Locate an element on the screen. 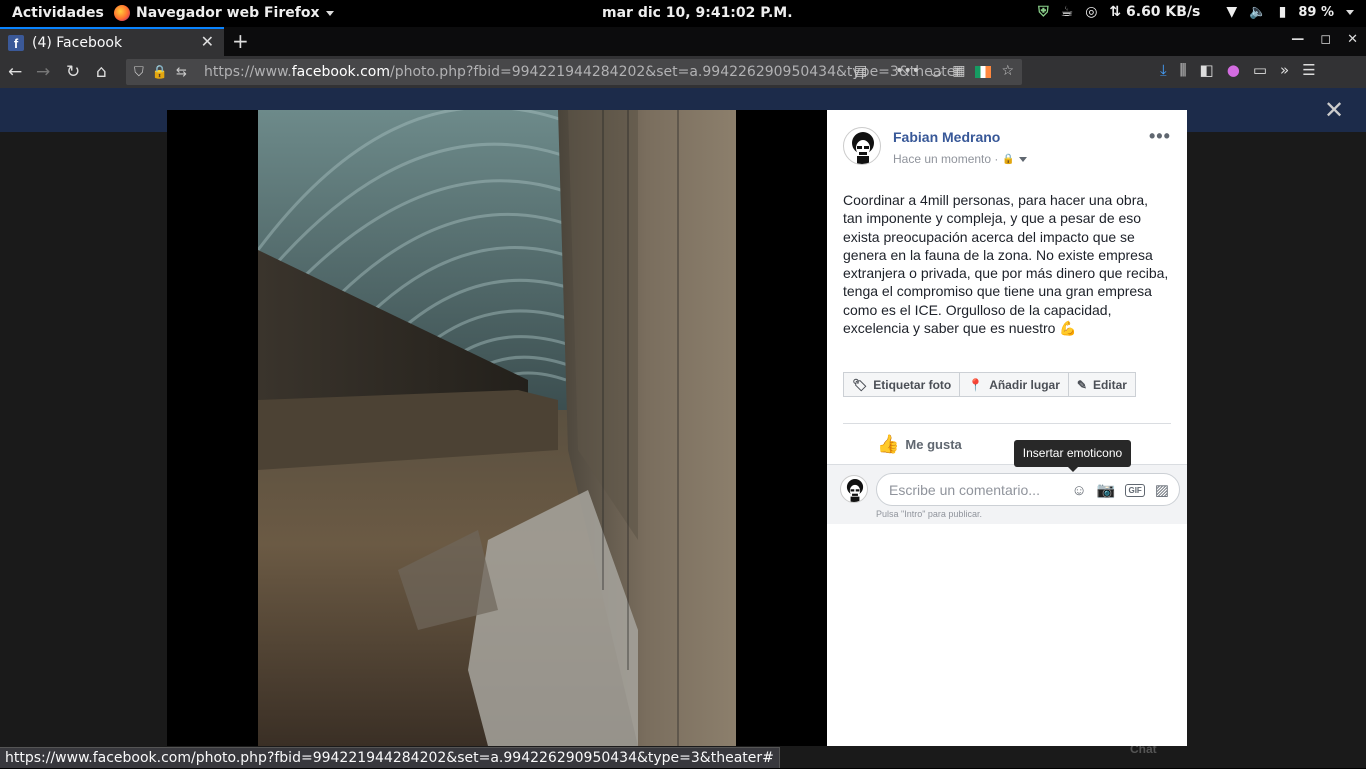 The width and height of the screenshot is (1366, 769). current-user-avatar is located at coordinates (854, 489).